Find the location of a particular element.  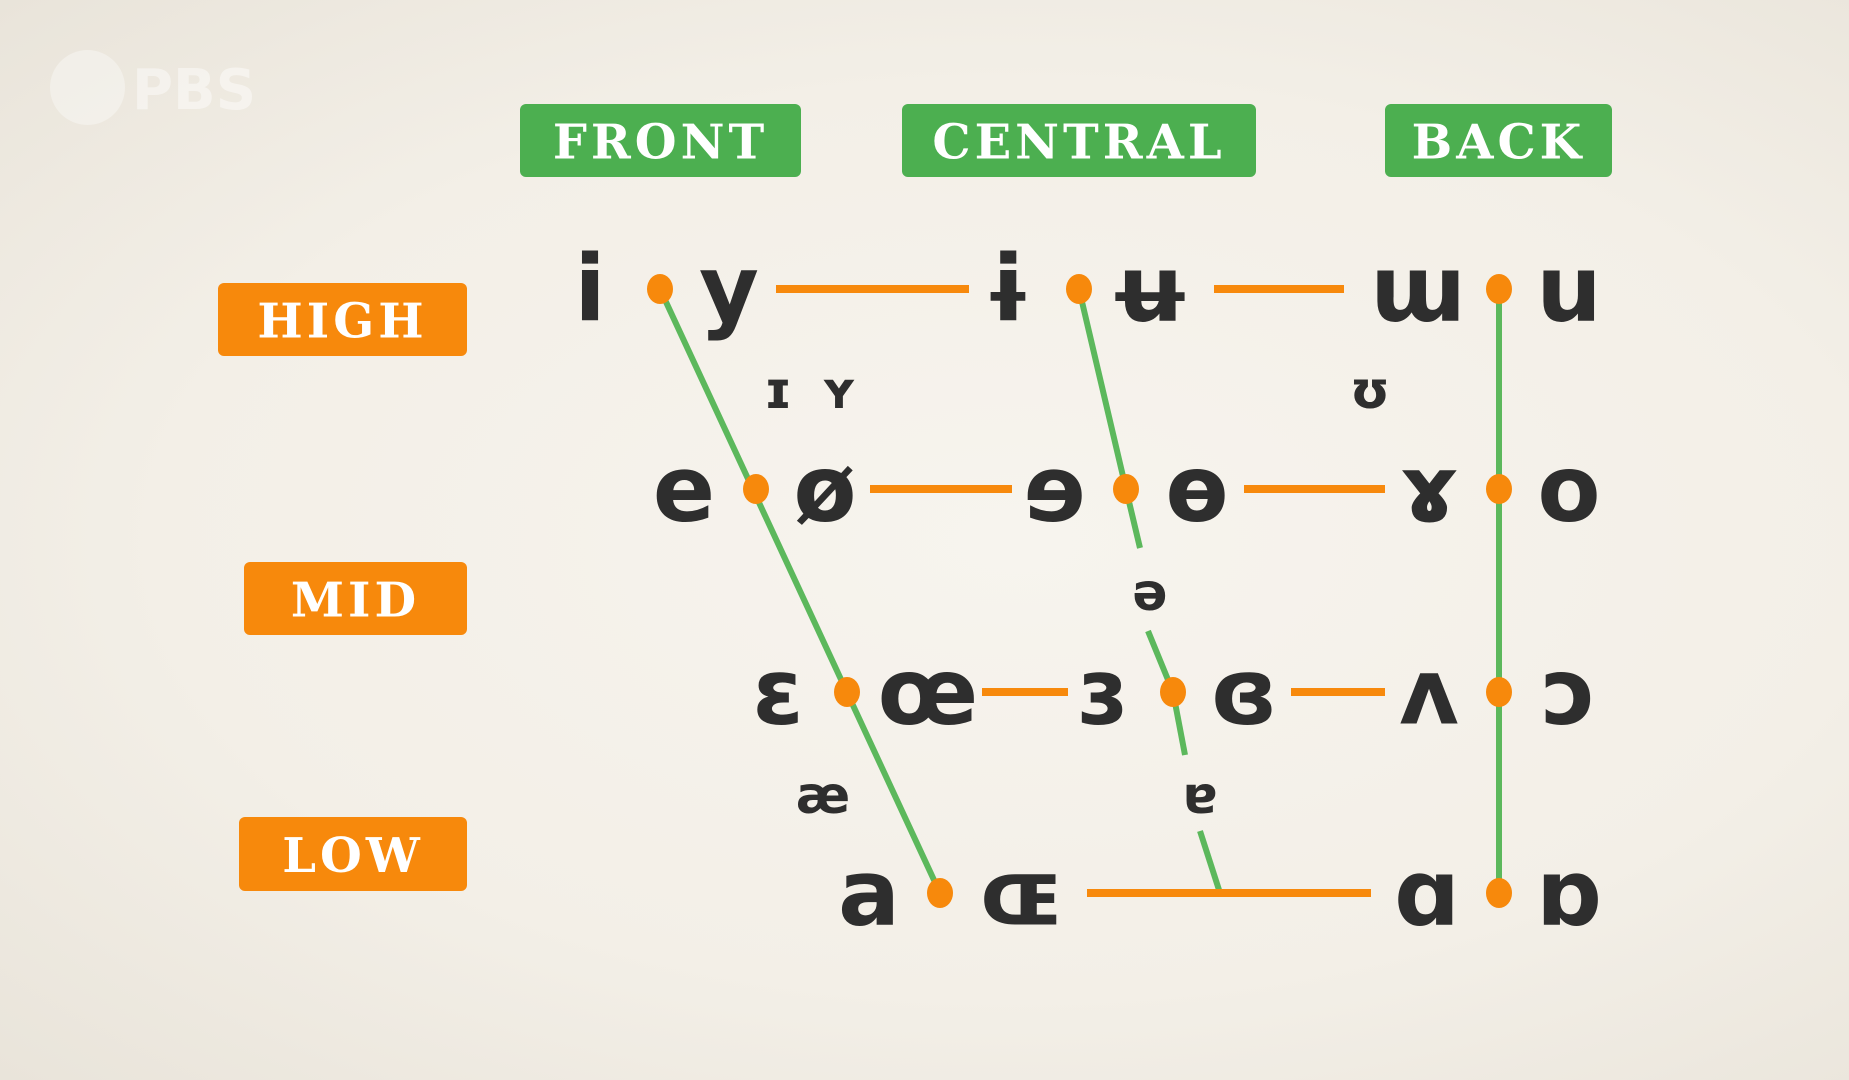

vowel-symbol: ə is located at coordinates (1149, 593).